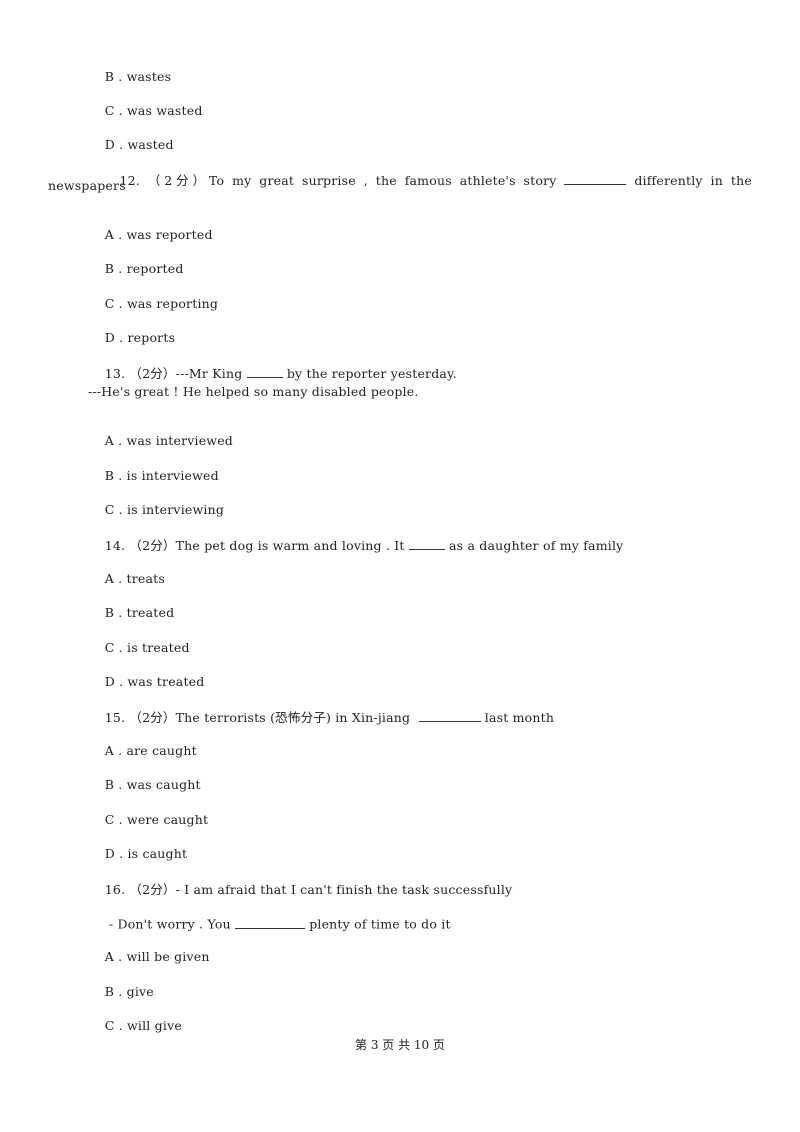  Describe the element at coordinates (115, 373) in the screenshot. I see `question-number: 13.` at that location.